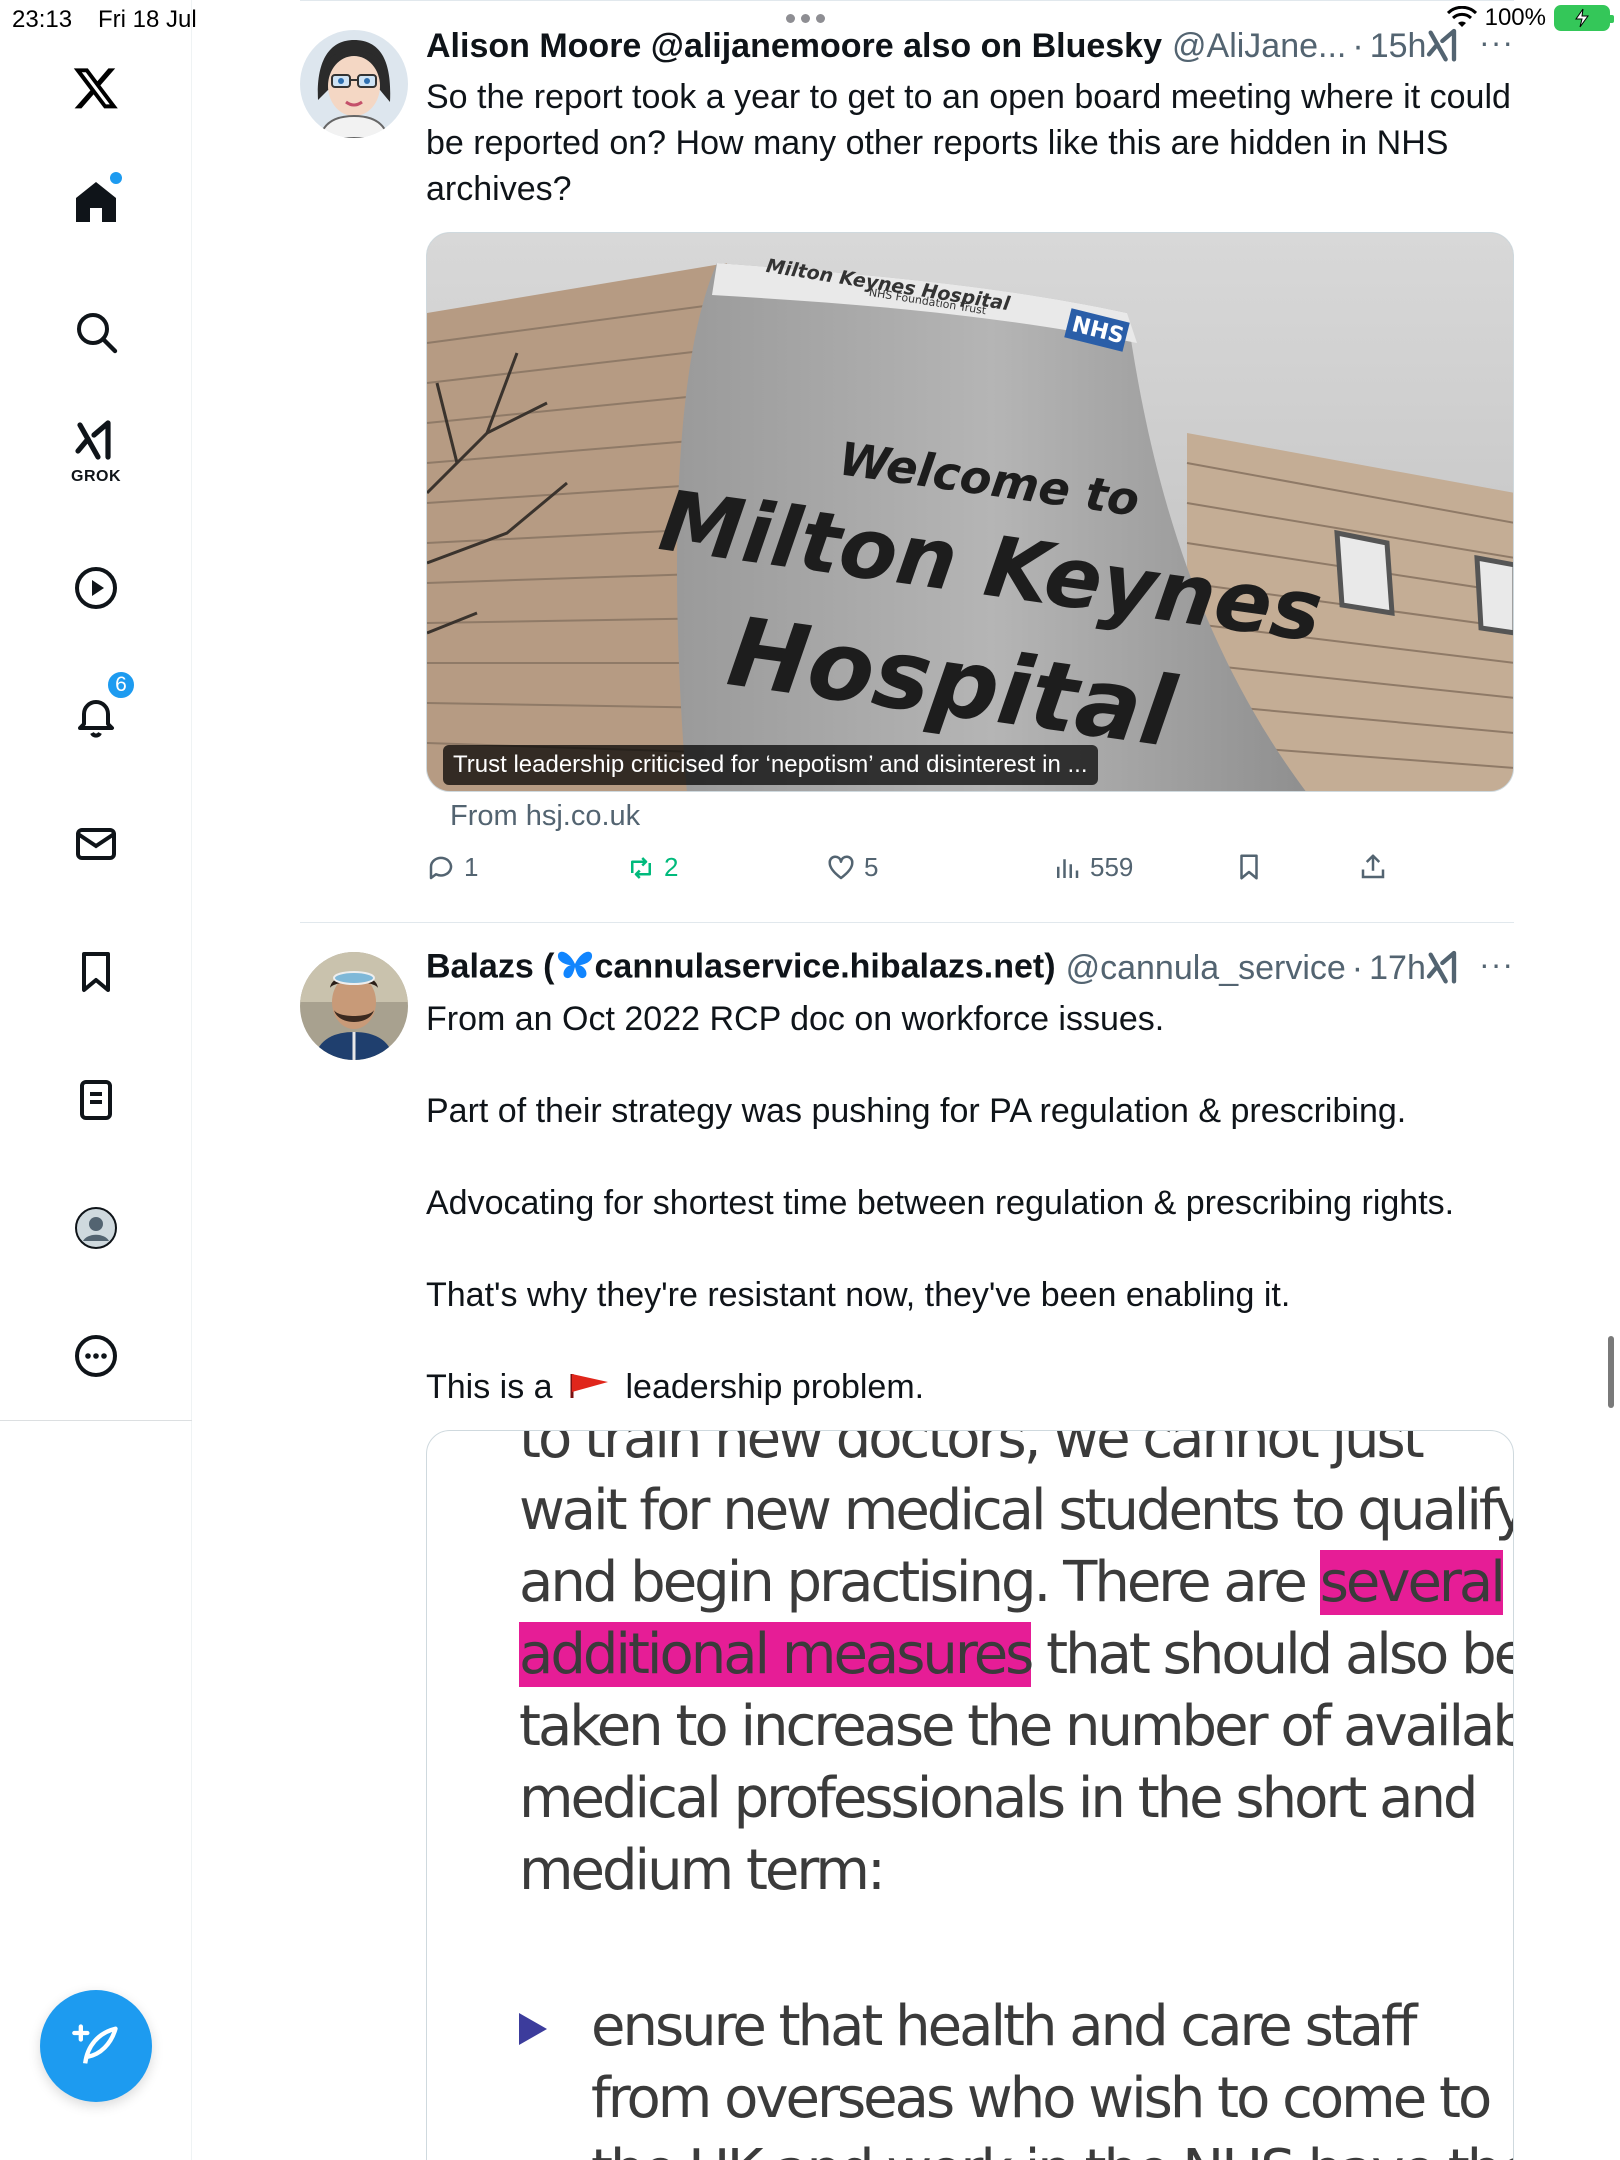 The width and height of the screenshot is (1620, 2160). Describe the element at coordinates (1584, 18) in the screenshot. I see `battery-icon` at that location.